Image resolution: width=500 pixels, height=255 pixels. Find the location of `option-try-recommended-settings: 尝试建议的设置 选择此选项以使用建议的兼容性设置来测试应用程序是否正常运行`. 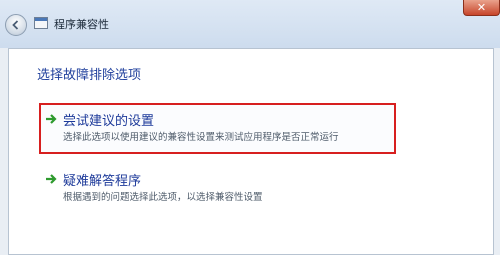

option-try-recommended-settings: 尝试建议的设置 选择此选项以使用建议的兼容性设置来测试应用程序是否正常运行 is located at coordinates (215, 130).